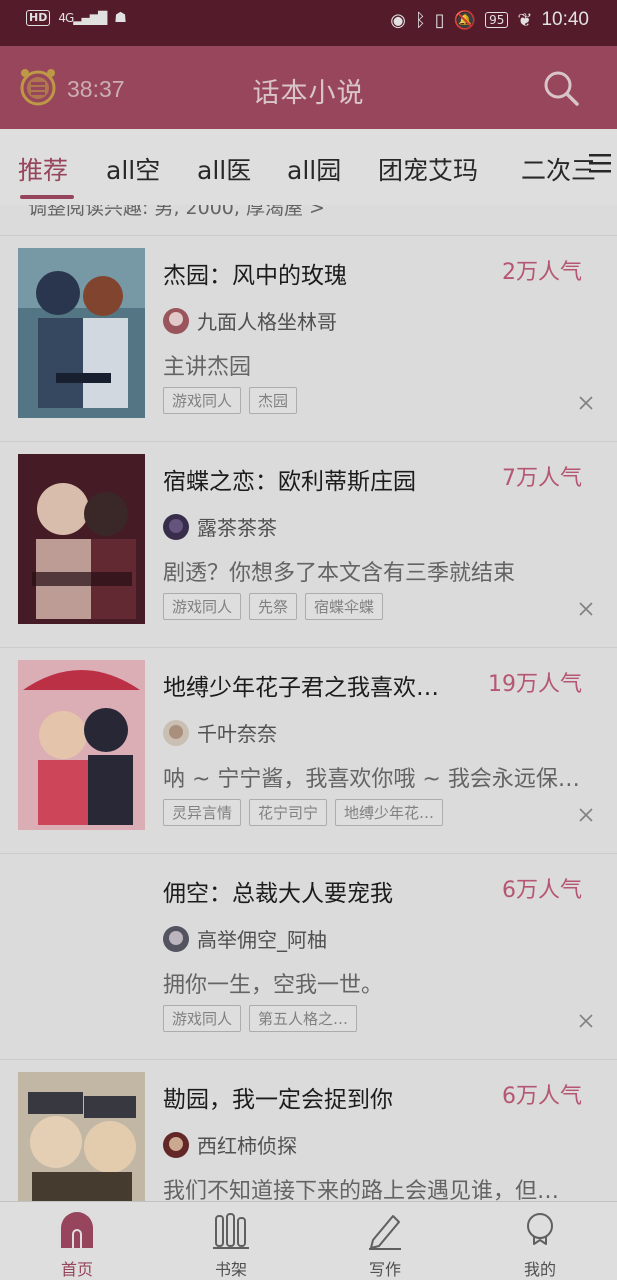 The width and height of the screenshot is (617, 1280). What do you see at coordinates (47, 197) in the screenshot?
I see `active-tab-indicator` at bounding box center [47, 197].